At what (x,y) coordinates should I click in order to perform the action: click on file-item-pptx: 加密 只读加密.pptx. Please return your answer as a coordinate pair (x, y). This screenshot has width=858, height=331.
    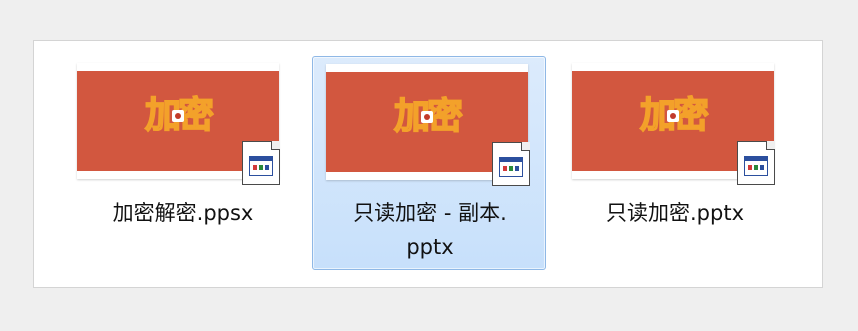
    Looking at the image, I should click on (675, 153).